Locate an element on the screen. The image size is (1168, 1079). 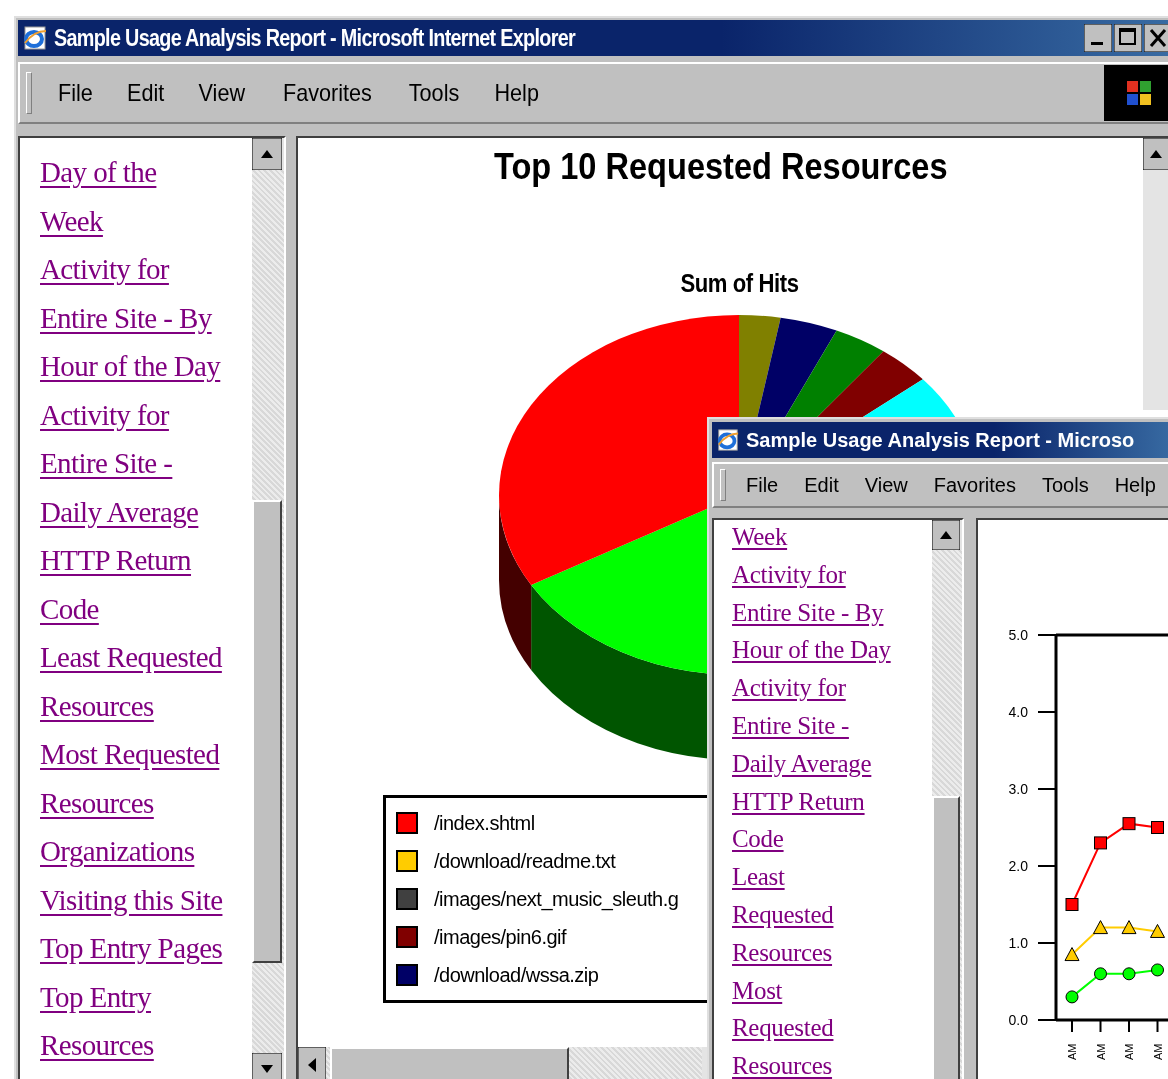
report-link: Day of the Week is located at coordinates (98, 196).